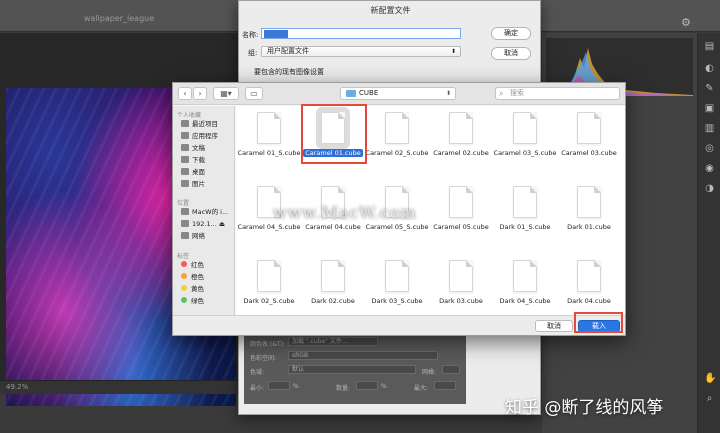 This screenshot has height=433, width=720. I want to click on gradient-icon: ▥, so click(709, 128).